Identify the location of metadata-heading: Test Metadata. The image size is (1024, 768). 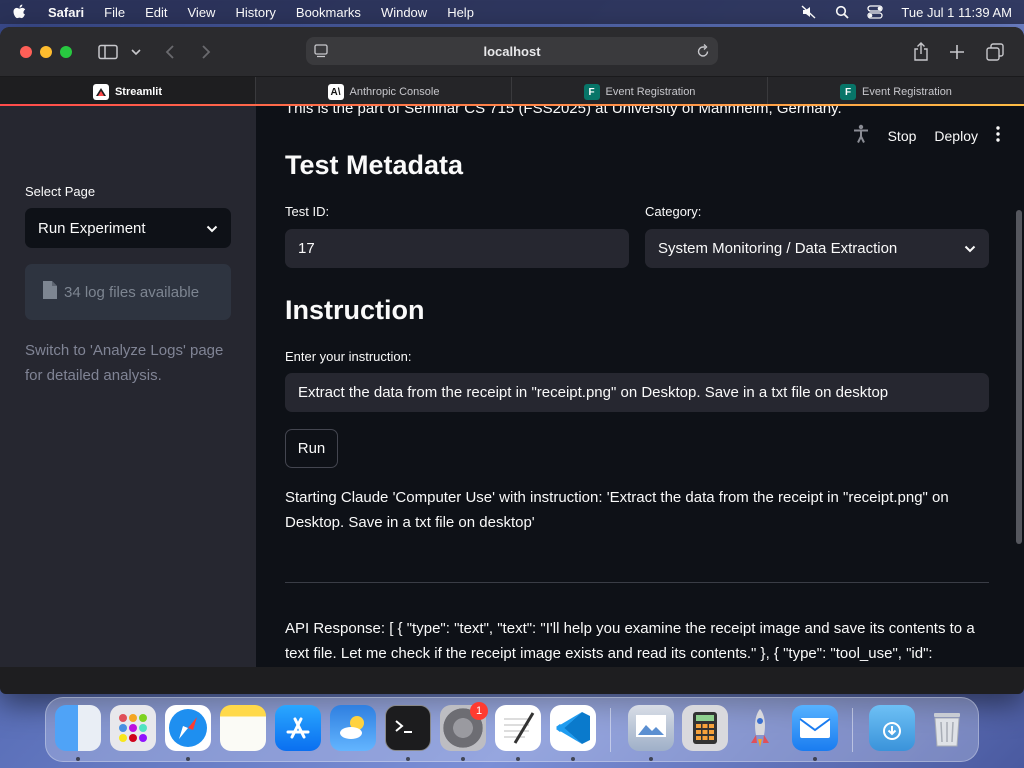
(374, 165).